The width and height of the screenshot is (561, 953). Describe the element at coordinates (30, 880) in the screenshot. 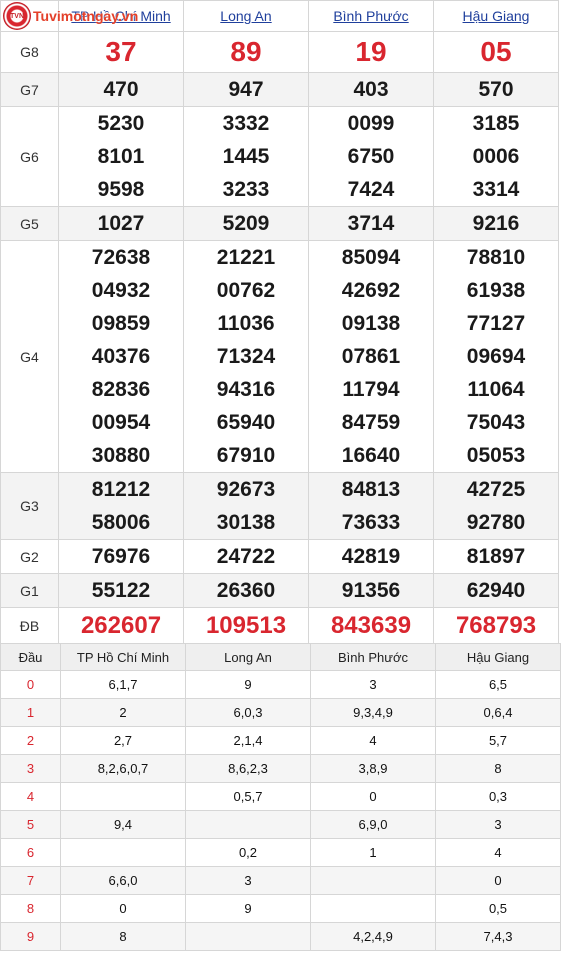

I see `loto-dau: 7` at that location.